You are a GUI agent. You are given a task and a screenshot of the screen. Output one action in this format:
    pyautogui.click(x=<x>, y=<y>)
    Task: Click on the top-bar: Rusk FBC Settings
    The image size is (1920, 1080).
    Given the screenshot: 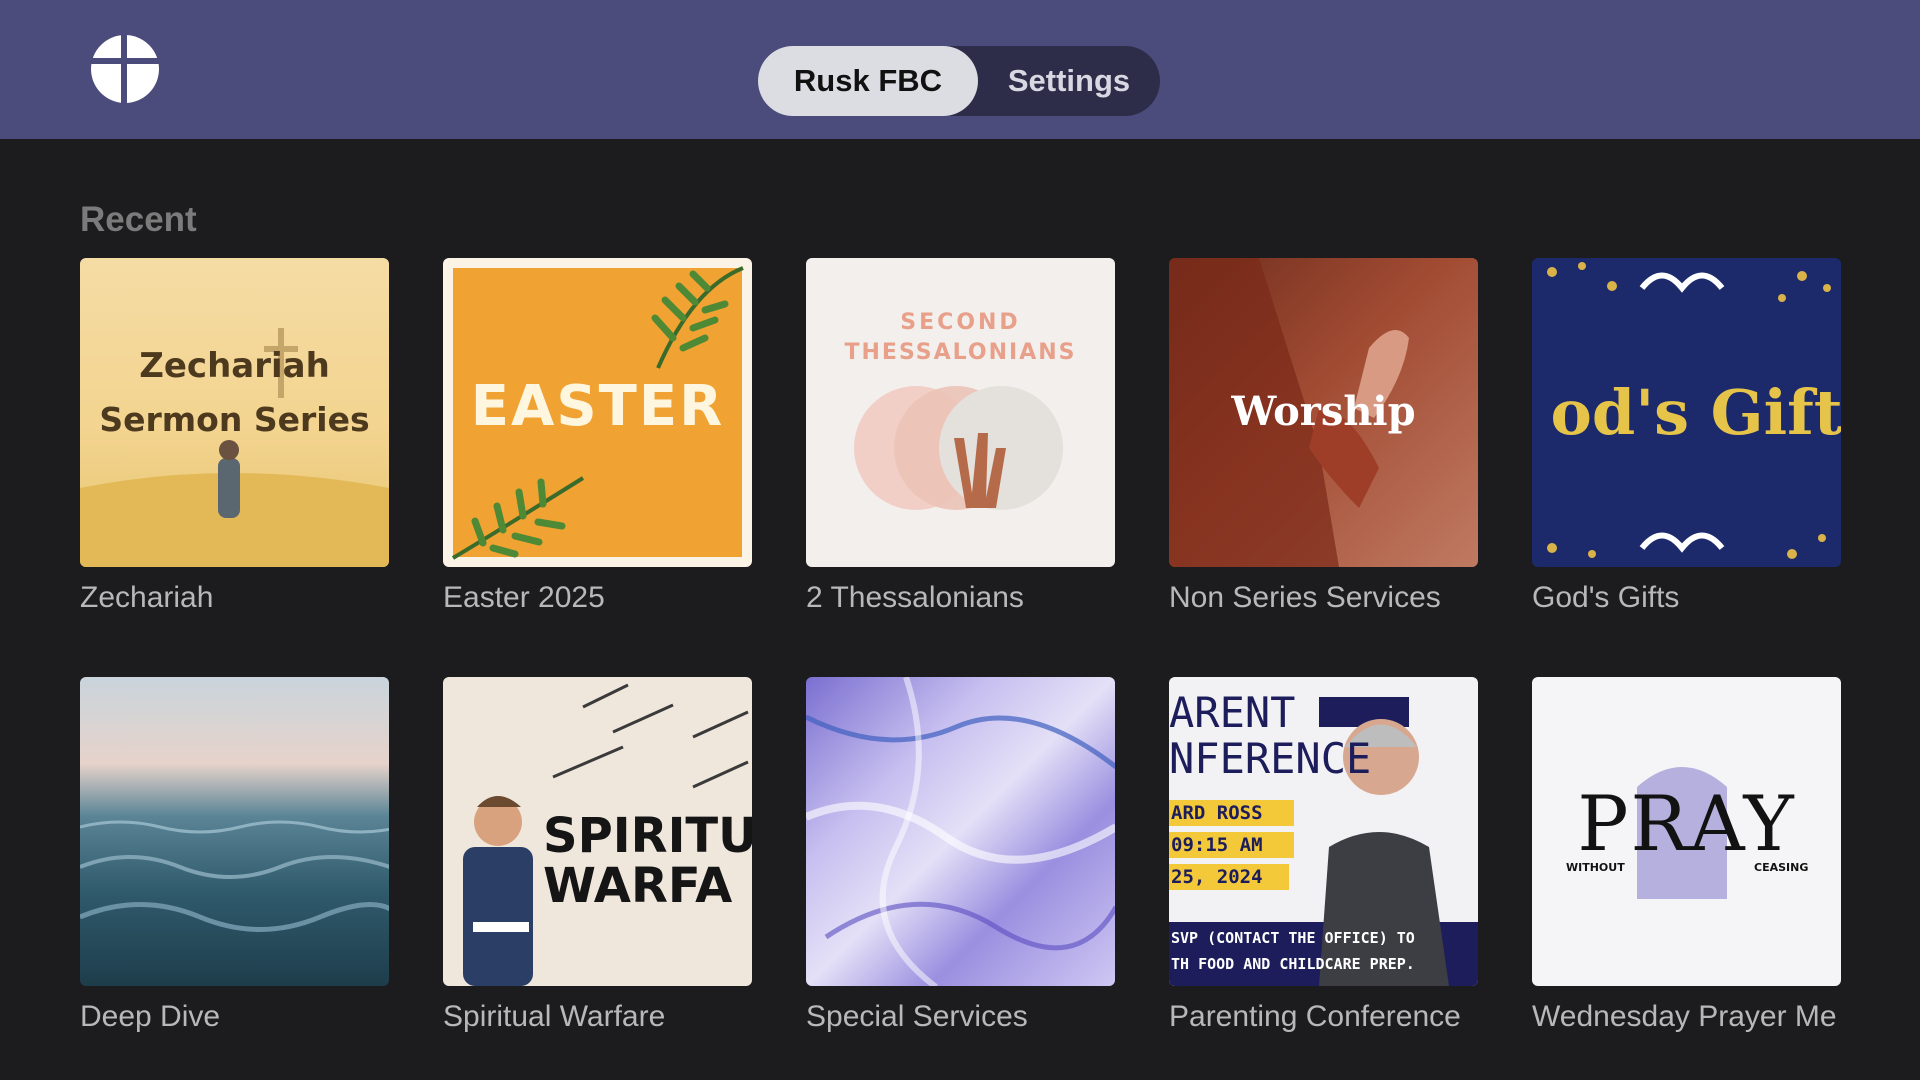 What is the action you would take?
    pyautogui.click(x=960, y=69)
    